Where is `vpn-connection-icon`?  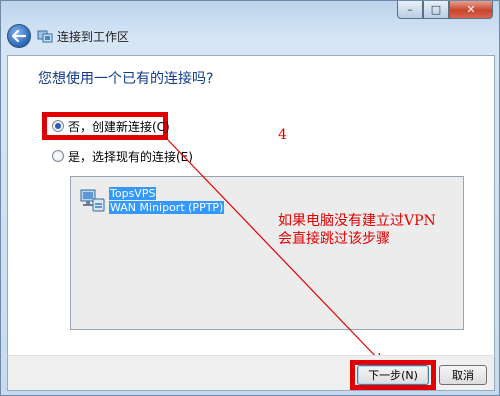 vpn-connection-icon is located at coordinates (92, 200).